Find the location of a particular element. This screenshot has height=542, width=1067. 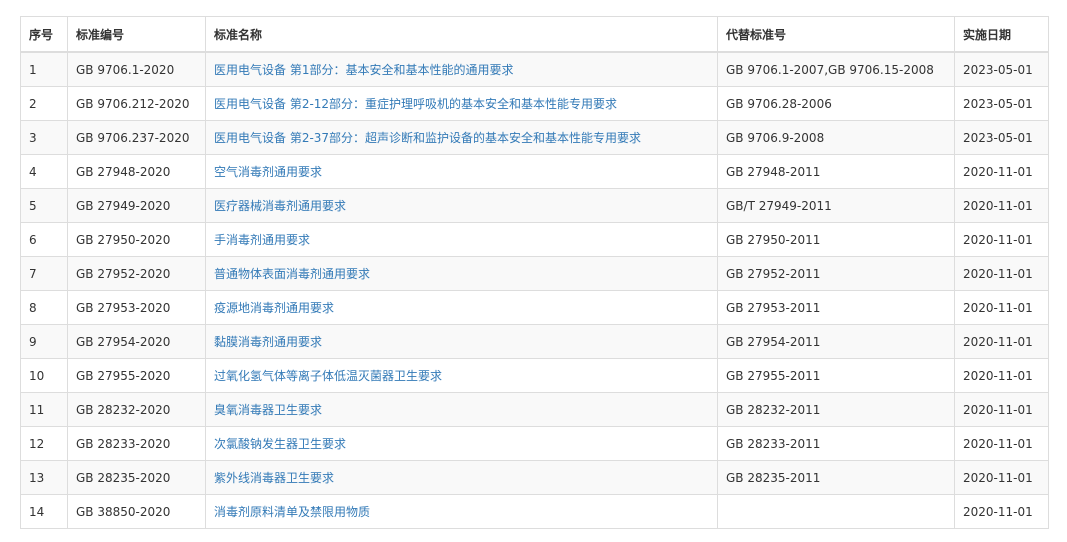

standard-name-link: 医用电气设备 第1部分：基本安全和基本性能的通用要求 is located at coordinates (363, 70).